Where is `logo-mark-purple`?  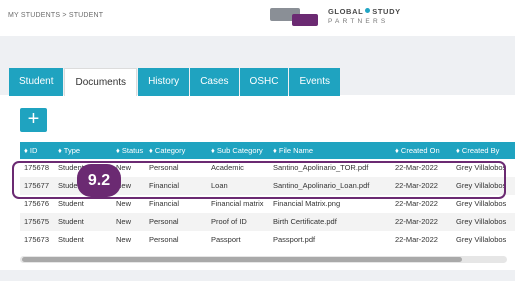
logo-mark-purple is located at coordinates (305, 20).